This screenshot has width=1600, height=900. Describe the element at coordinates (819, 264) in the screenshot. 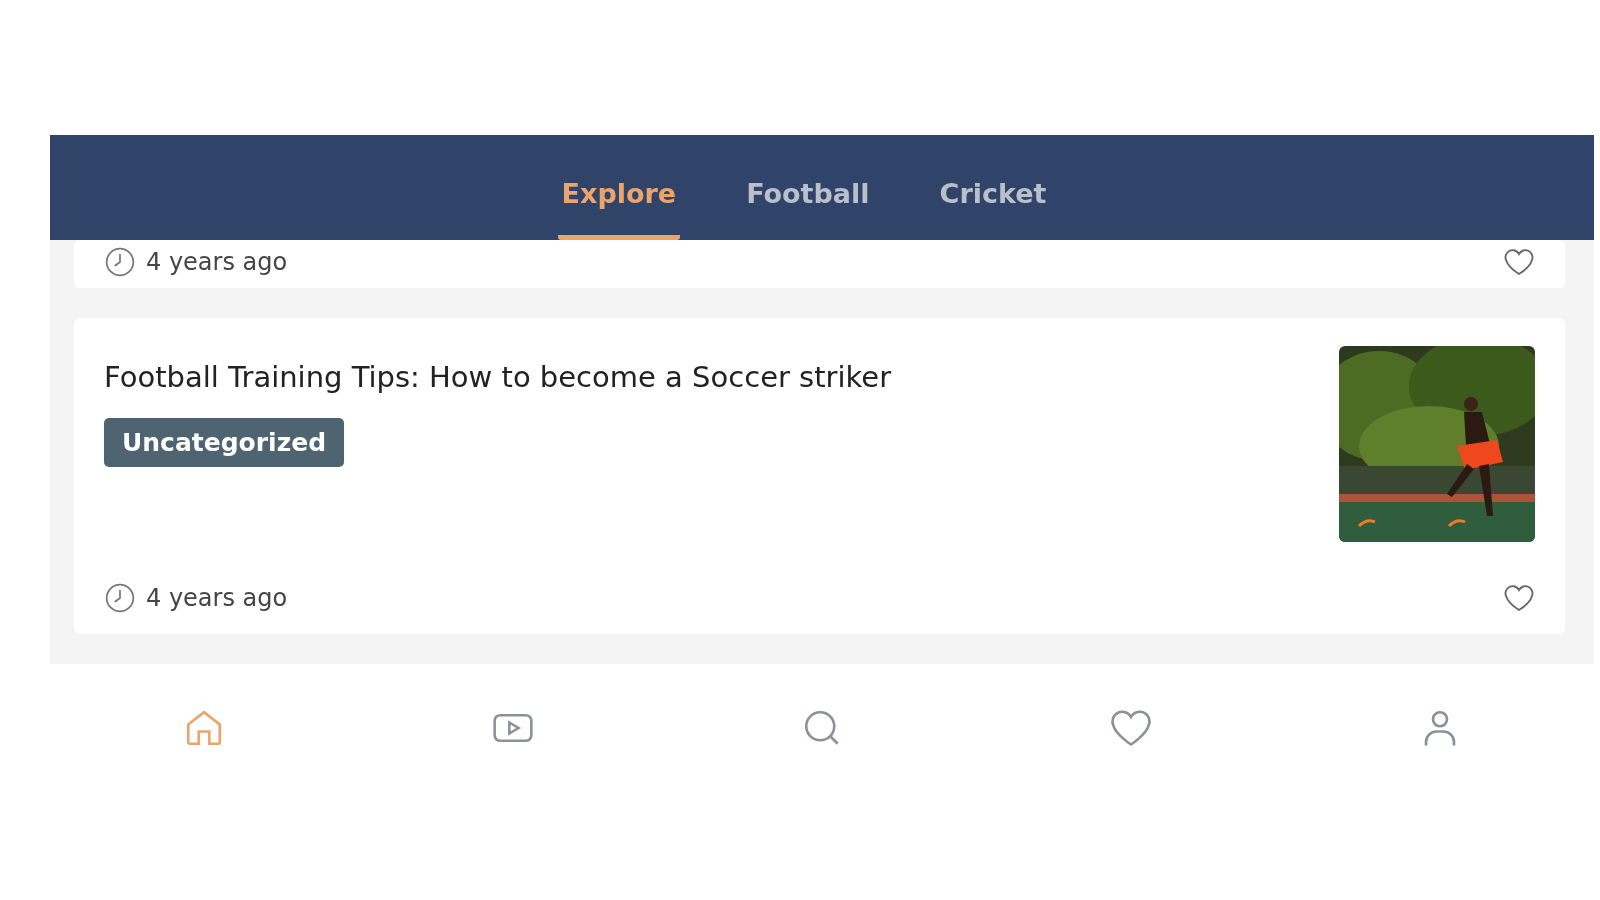

I see `post-card: 4 years ago` at that location.